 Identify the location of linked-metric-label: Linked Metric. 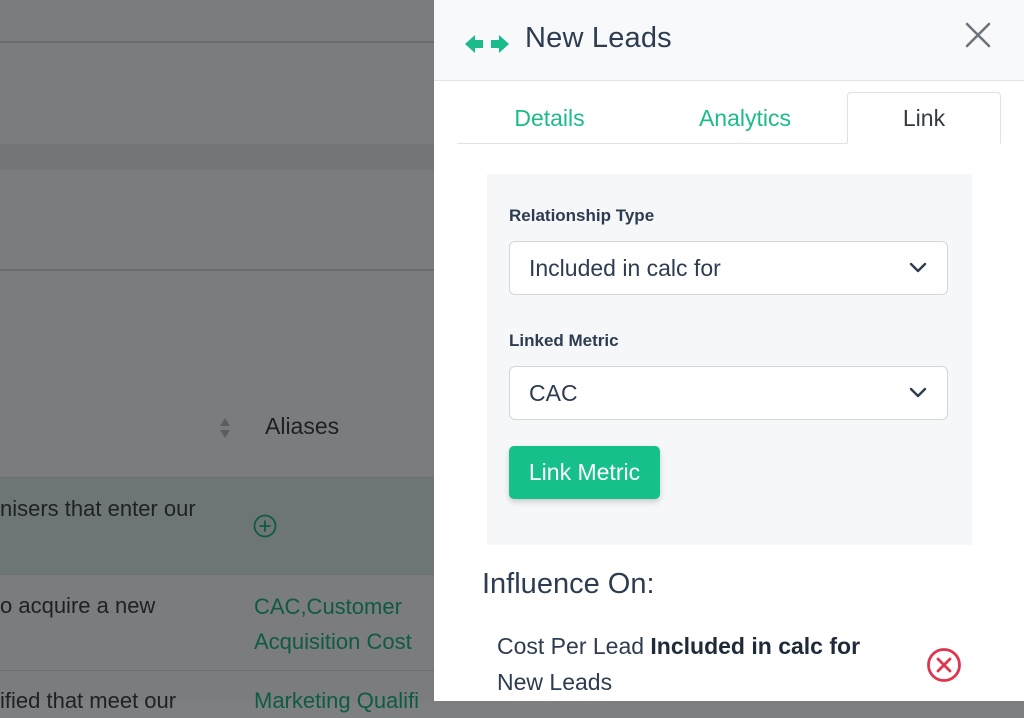
(564, 340).